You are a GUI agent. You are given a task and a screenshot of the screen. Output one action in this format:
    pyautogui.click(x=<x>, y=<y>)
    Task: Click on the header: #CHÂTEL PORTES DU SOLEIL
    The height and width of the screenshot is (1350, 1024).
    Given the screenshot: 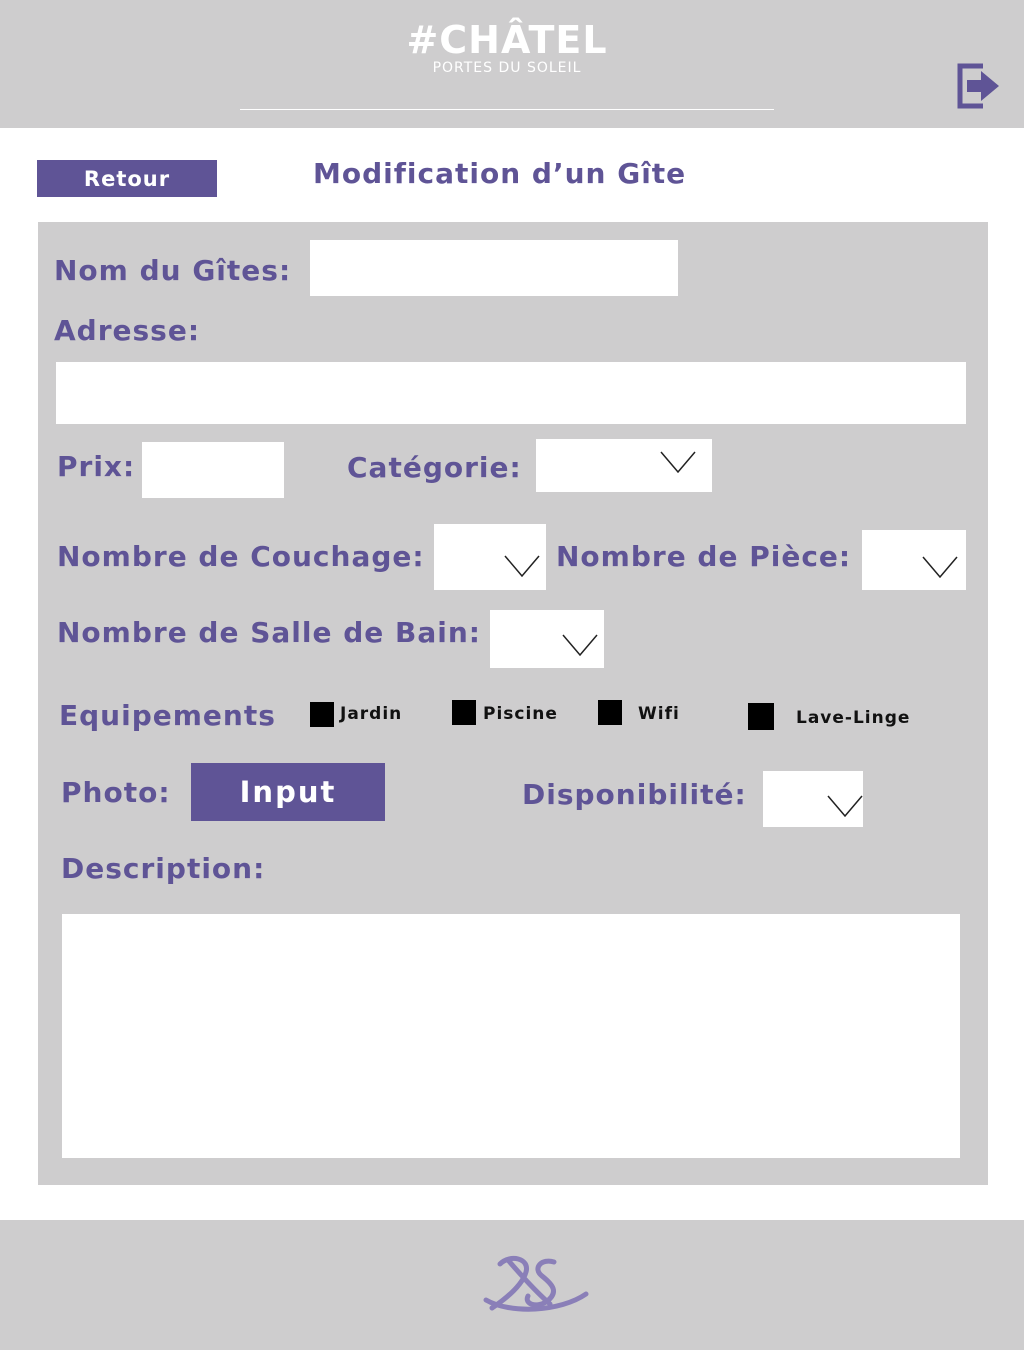 What is the action you would take?
    pyautogui.click(x=512, y=64)
    